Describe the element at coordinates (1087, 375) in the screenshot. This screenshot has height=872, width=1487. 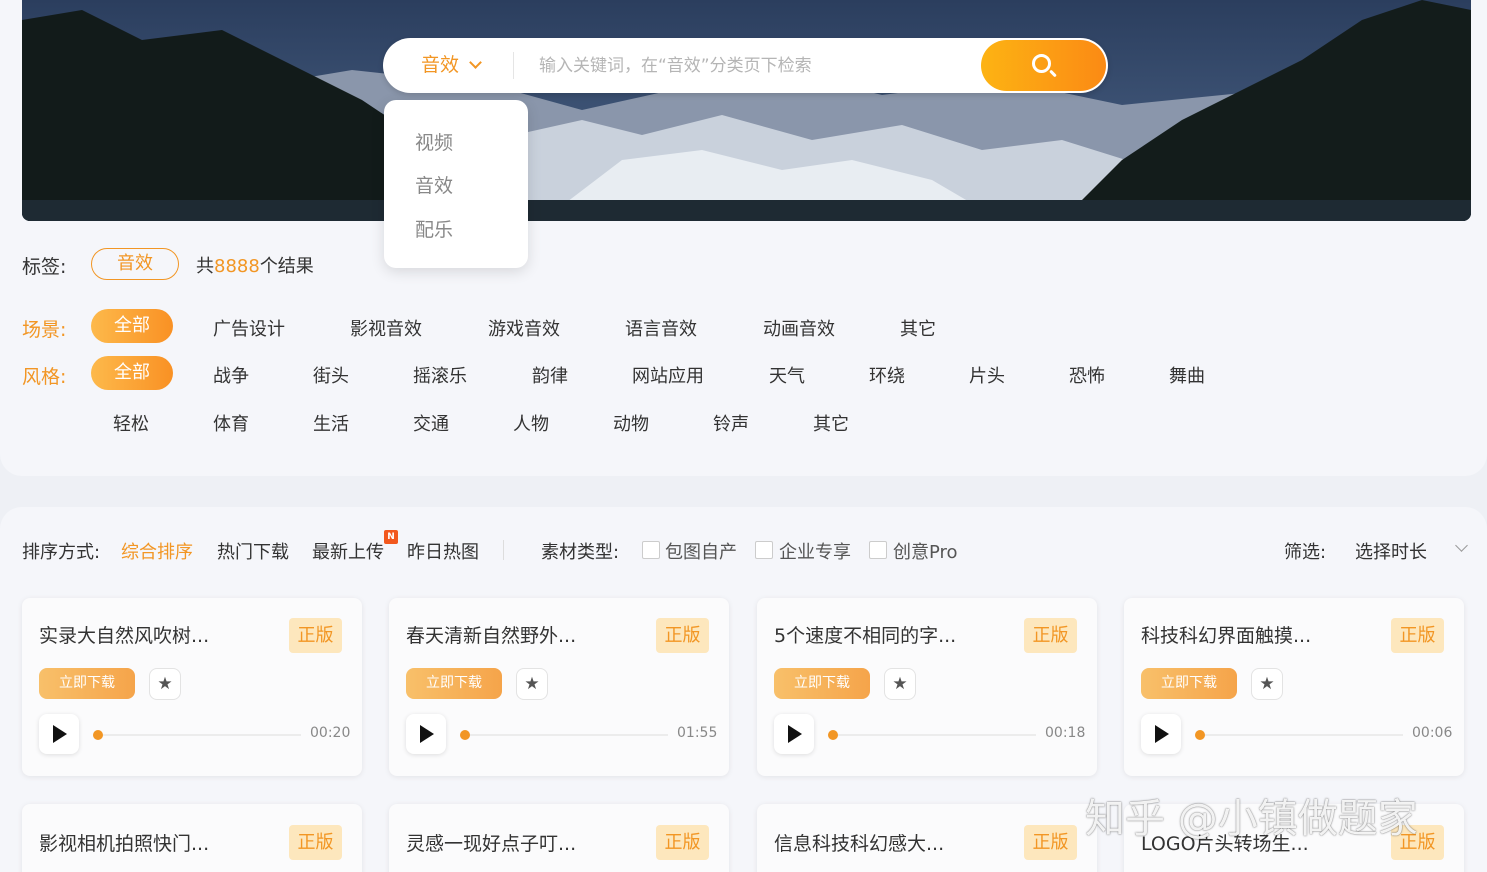
I see `style-chip: 恐怖` at that location.